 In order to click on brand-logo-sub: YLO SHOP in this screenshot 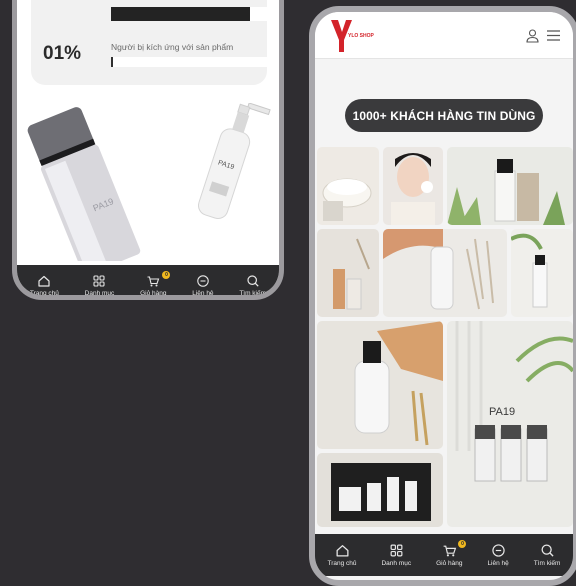, I will do `click(361, 36)`.